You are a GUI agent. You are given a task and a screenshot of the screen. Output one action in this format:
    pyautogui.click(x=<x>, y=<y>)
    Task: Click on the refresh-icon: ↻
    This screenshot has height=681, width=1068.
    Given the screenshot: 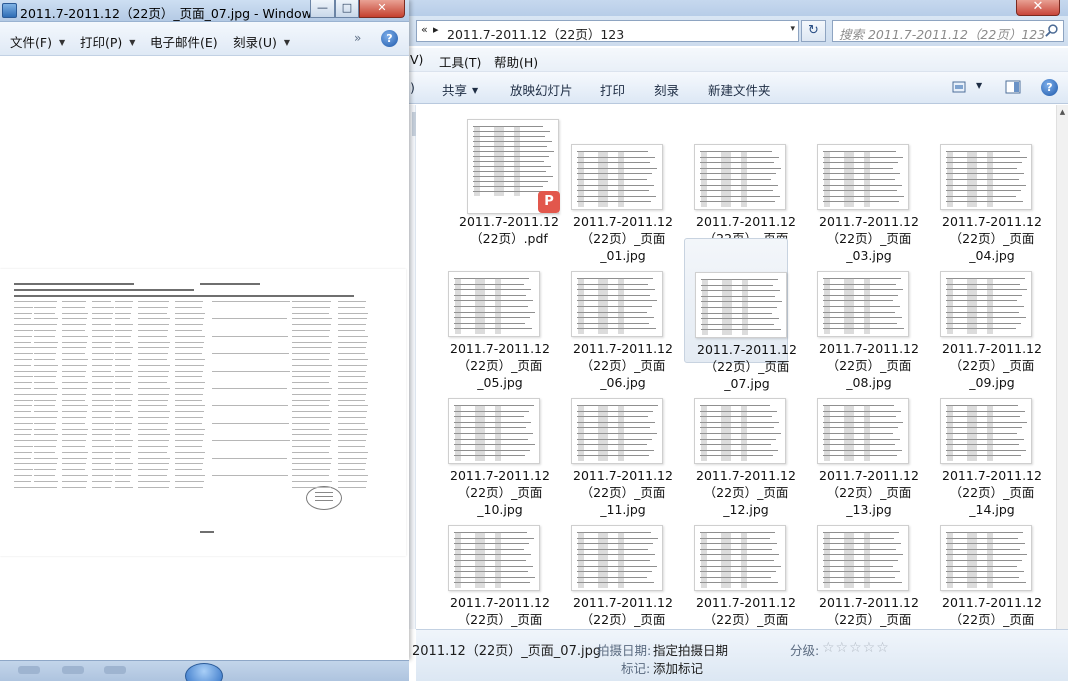 What is the action you would take?
    pyautogui.click(x=813, y=31)
    